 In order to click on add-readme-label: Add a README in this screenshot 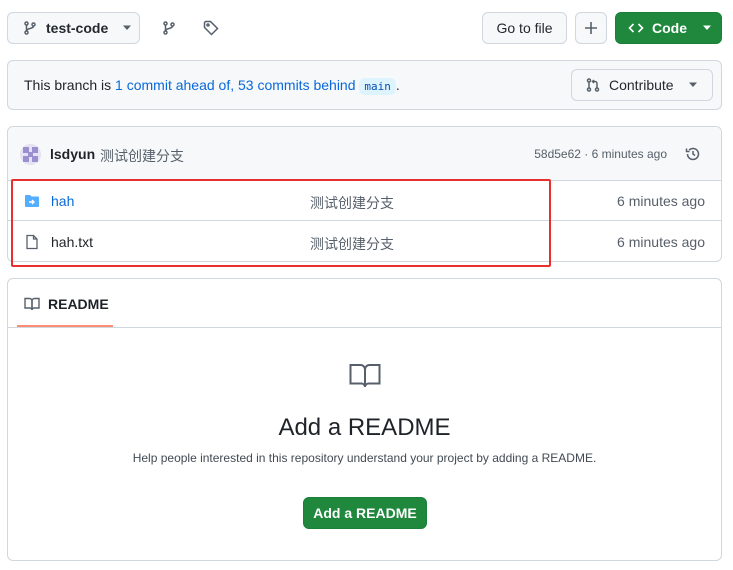, I will do `click(365, 513)`.